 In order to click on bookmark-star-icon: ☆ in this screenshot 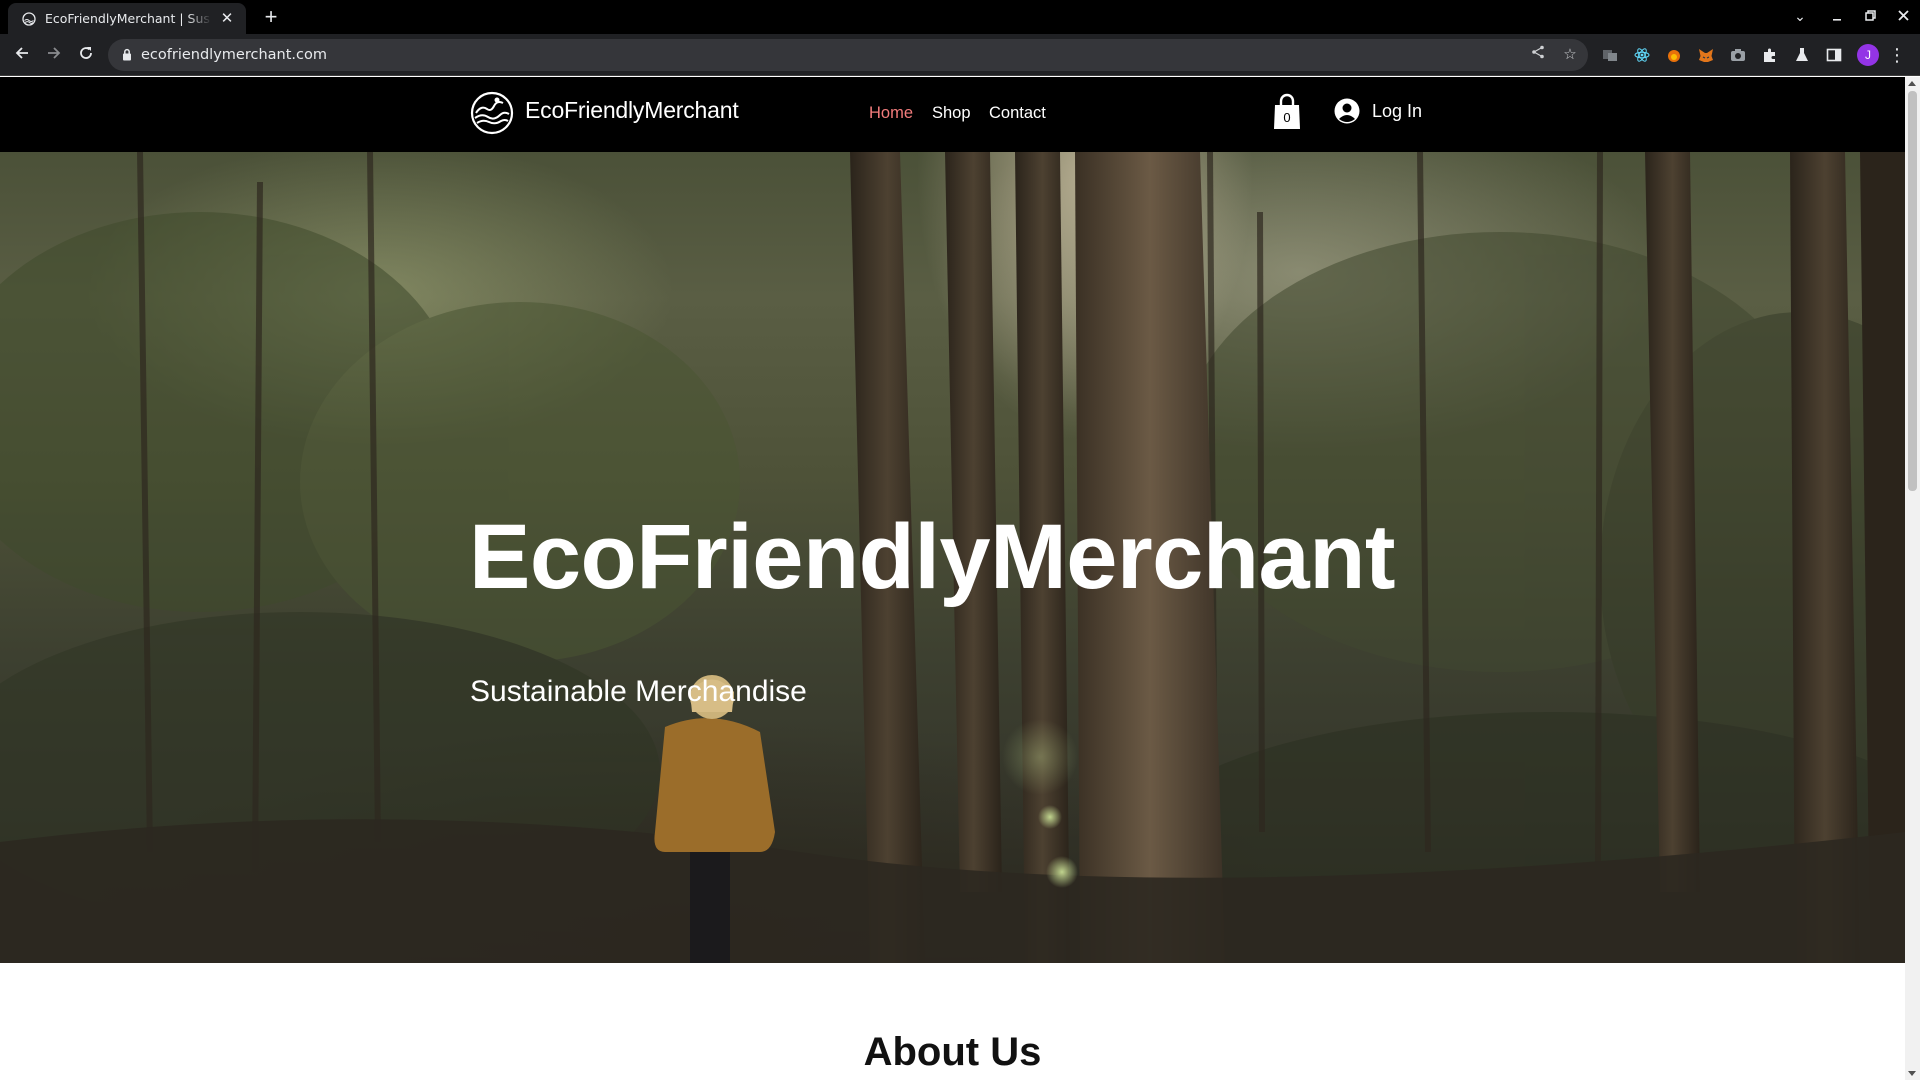, I will do `click(1570, 55)`.